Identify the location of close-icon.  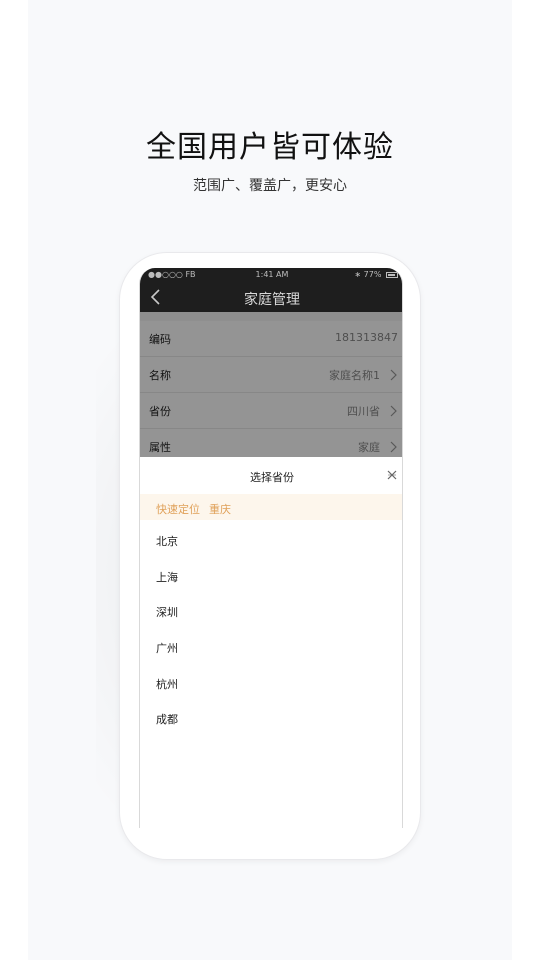
(392, 475).